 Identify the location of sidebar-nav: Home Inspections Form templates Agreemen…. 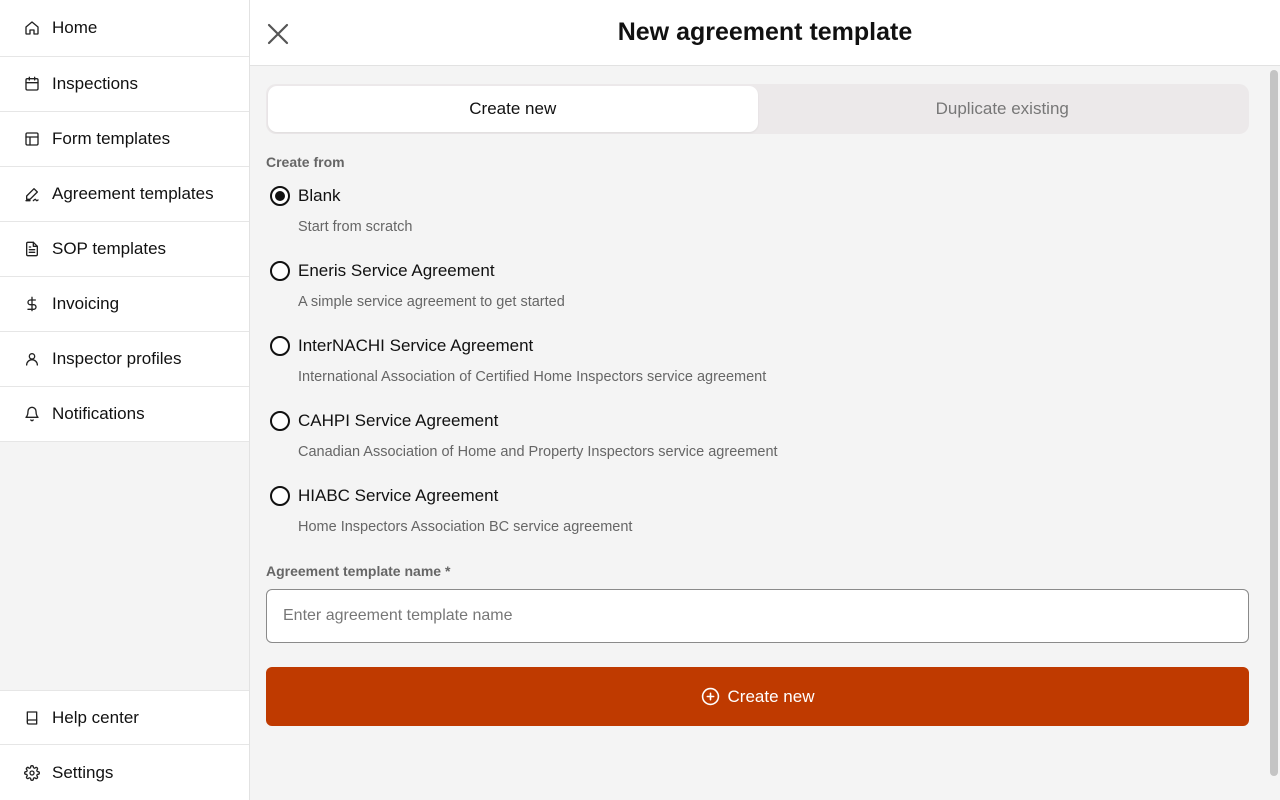
(124, 221).